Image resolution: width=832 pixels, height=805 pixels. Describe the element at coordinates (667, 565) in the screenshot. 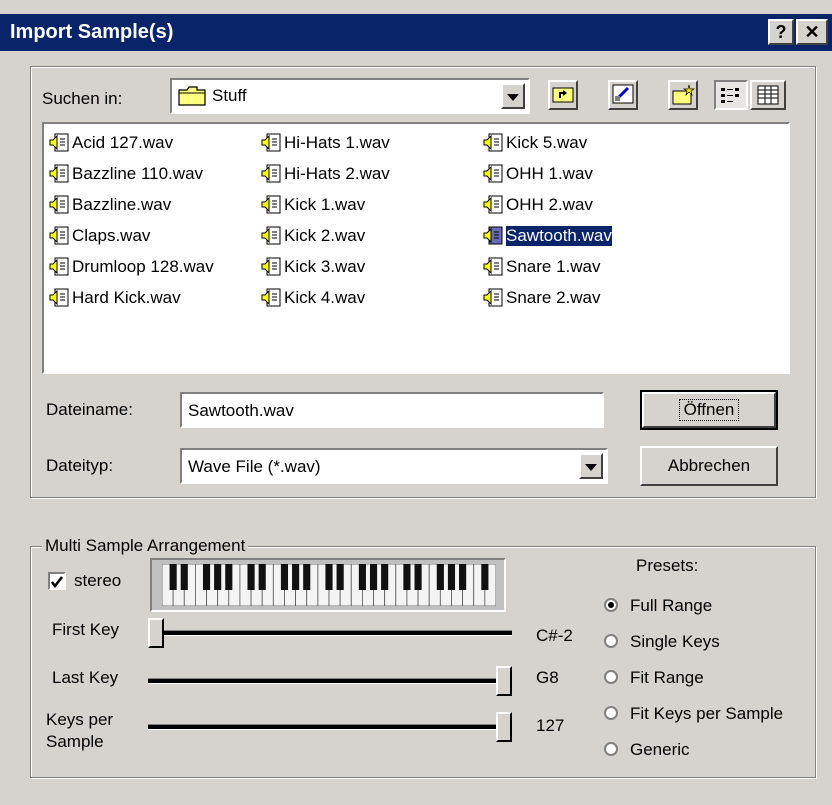

I see `presets-title: Presets:` at that location.